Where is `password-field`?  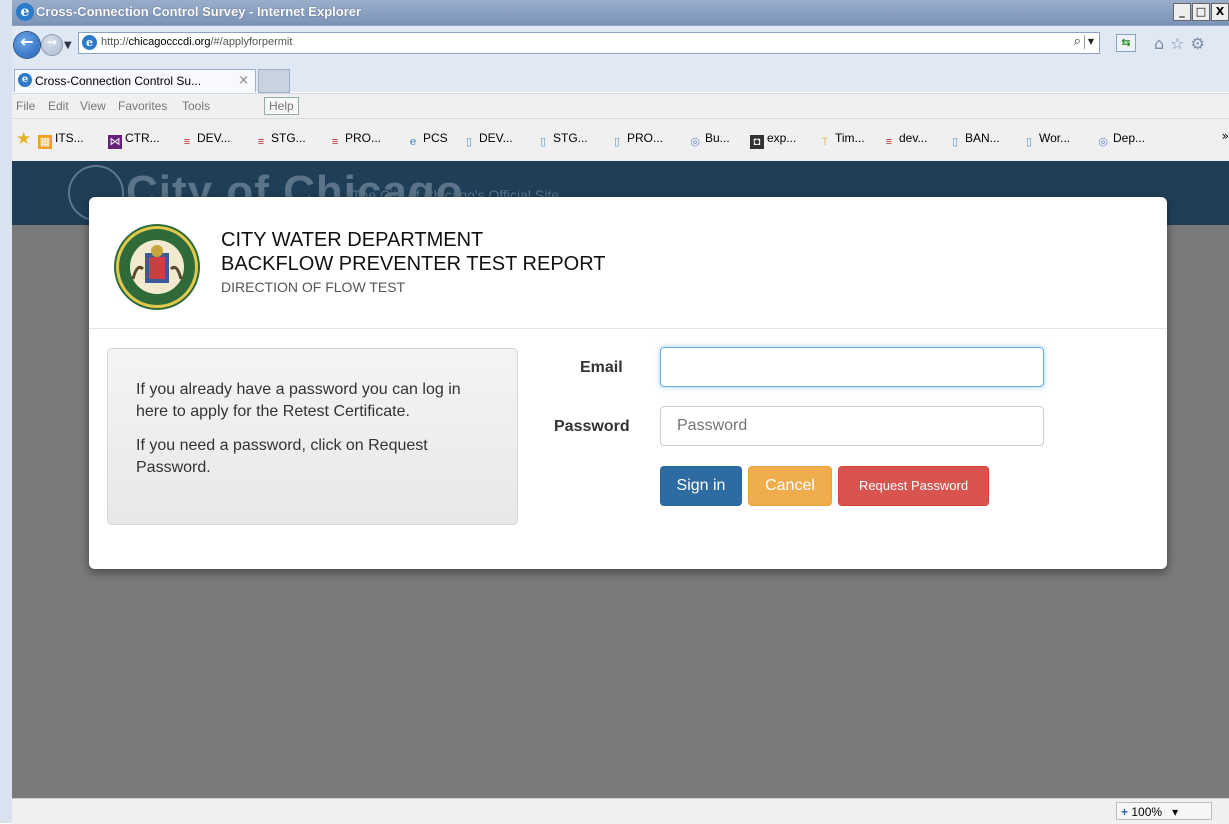 password-field is located at coordinates (852, 426).